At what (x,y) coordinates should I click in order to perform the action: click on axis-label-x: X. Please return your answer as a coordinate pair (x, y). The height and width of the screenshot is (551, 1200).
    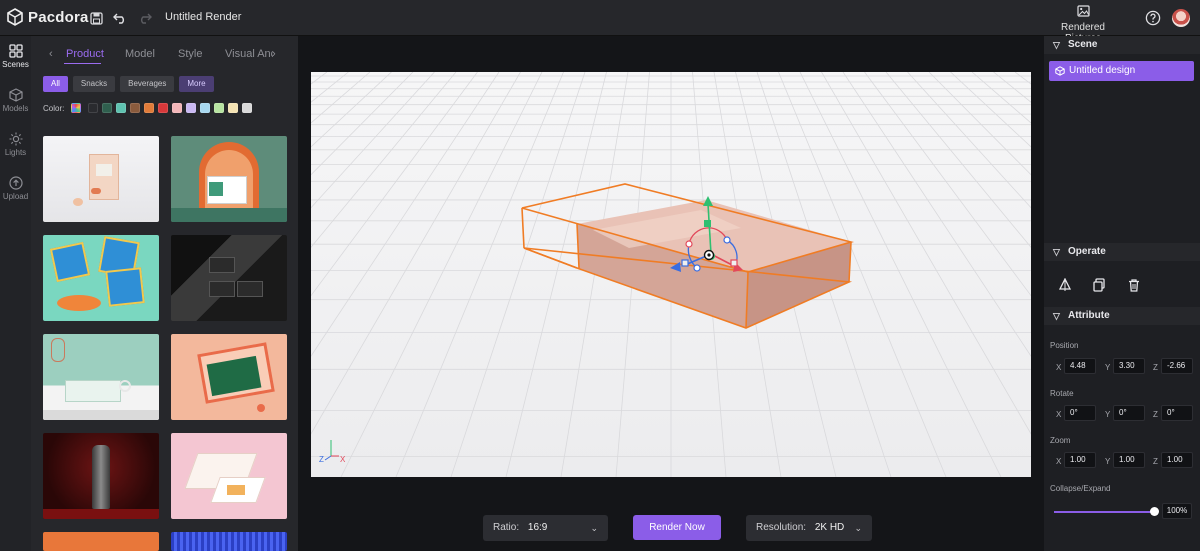
    Looking at the image, I should click on (343, 459).